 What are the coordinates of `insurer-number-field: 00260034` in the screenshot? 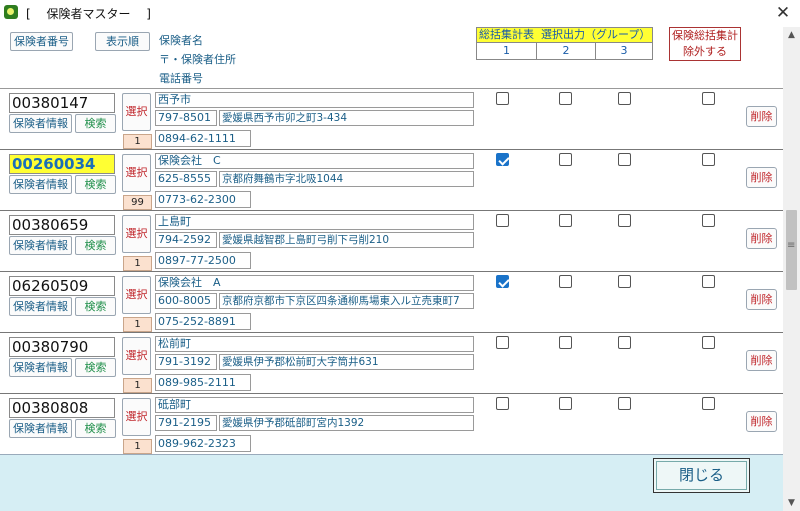 It's located at (62, 164).